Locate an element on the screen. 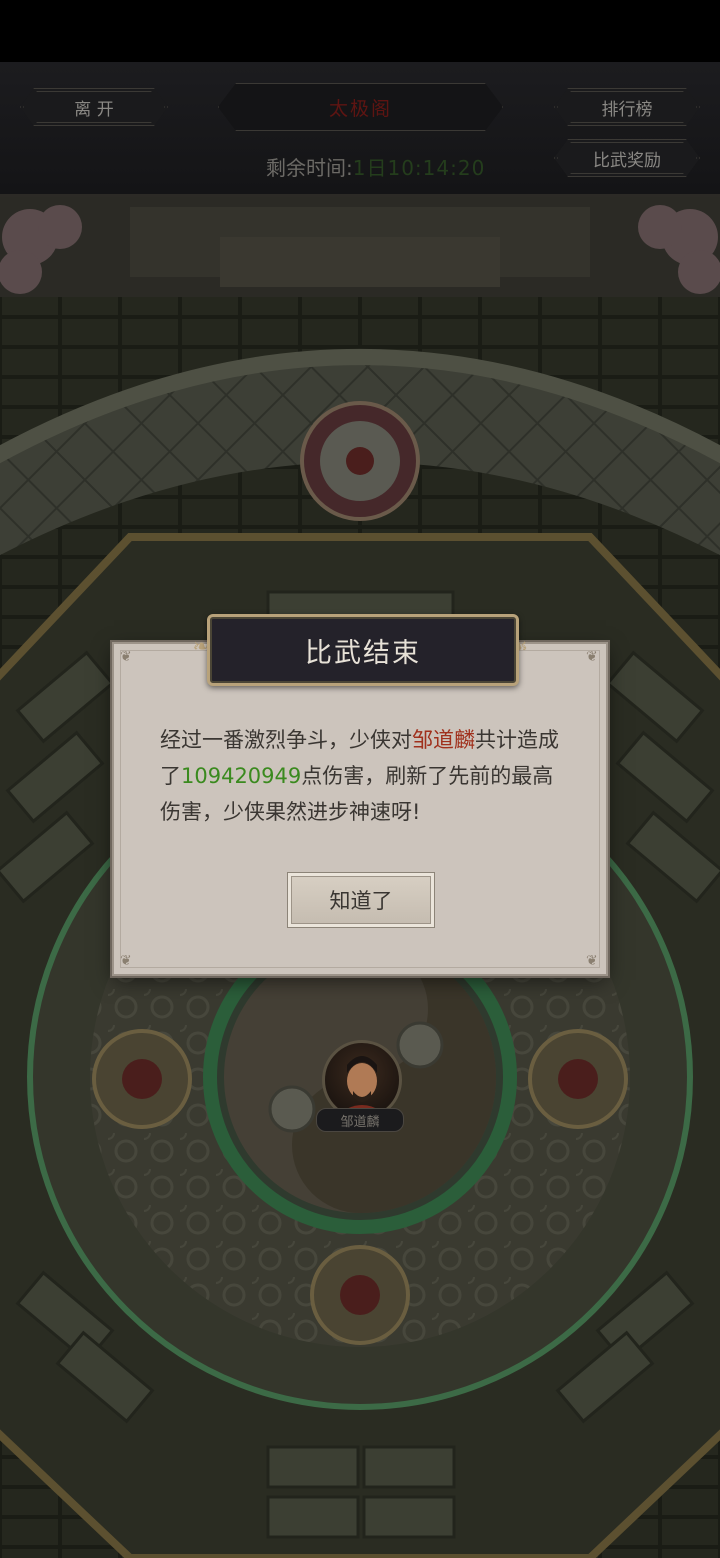 The width and height of the screenshot is (720, 1558). dialog-title: 比武结束 is located at coordinates (363, 650).